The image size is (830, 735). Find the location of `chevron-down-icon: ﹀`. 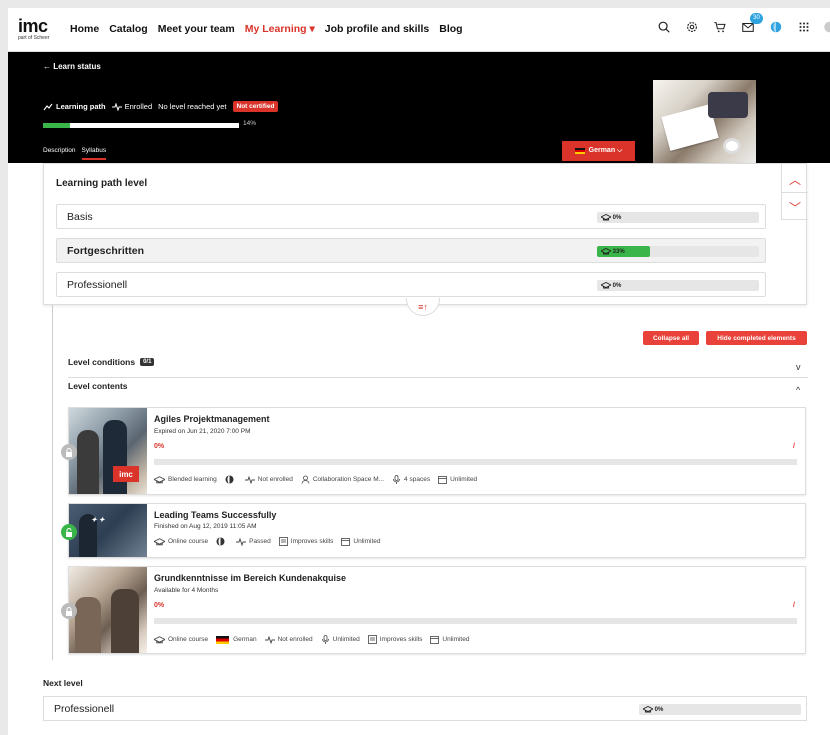

chevron-down-icon: ﹀ is located at coordinates (794, 207).